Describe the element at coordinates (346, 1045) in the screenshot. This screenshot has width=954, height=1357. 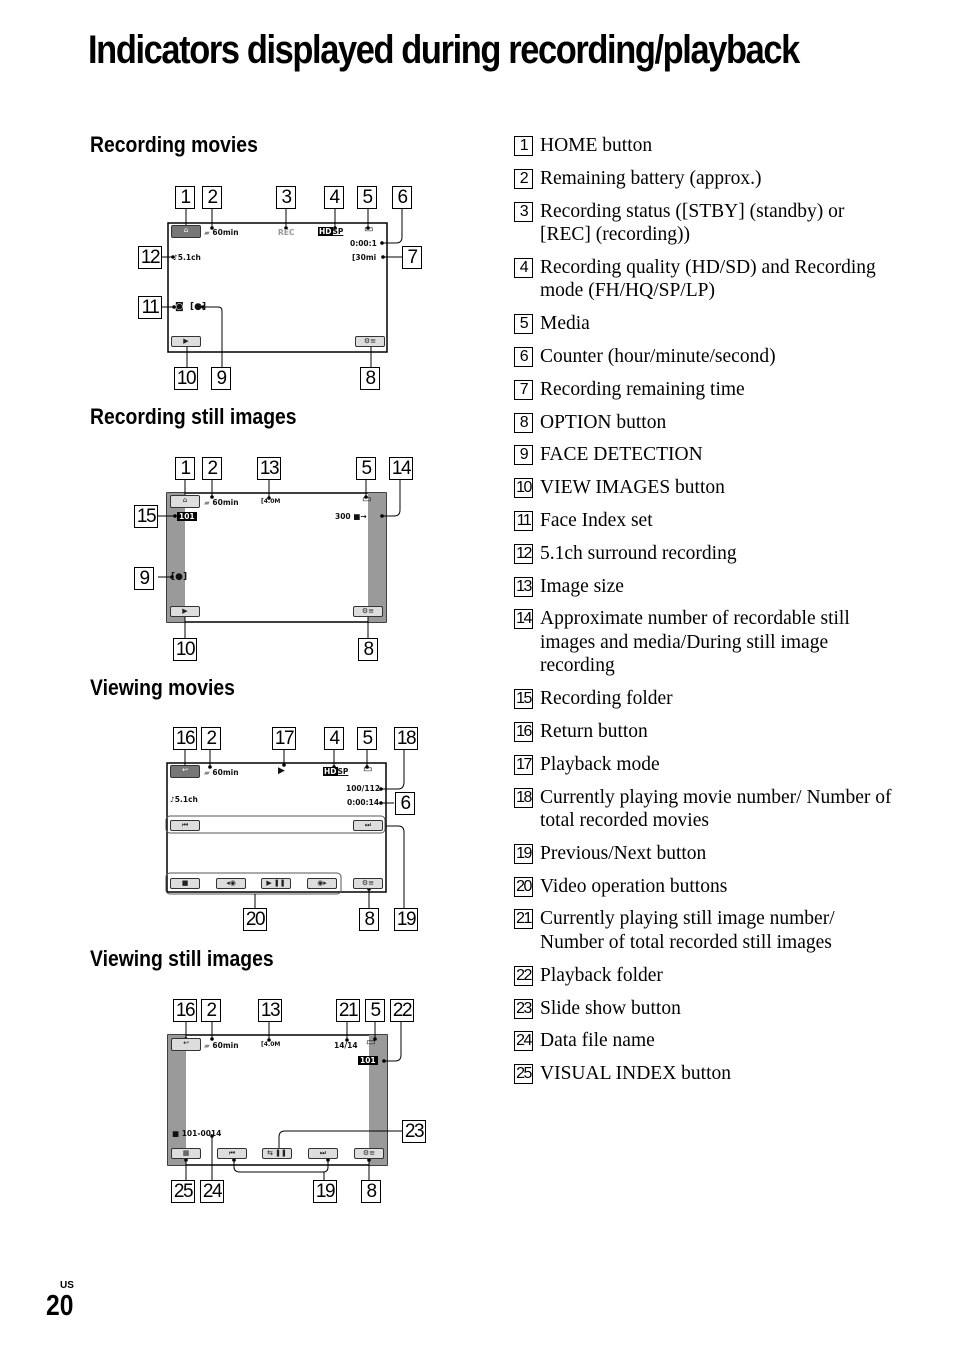
I see `image-count: 14/14` at that location.